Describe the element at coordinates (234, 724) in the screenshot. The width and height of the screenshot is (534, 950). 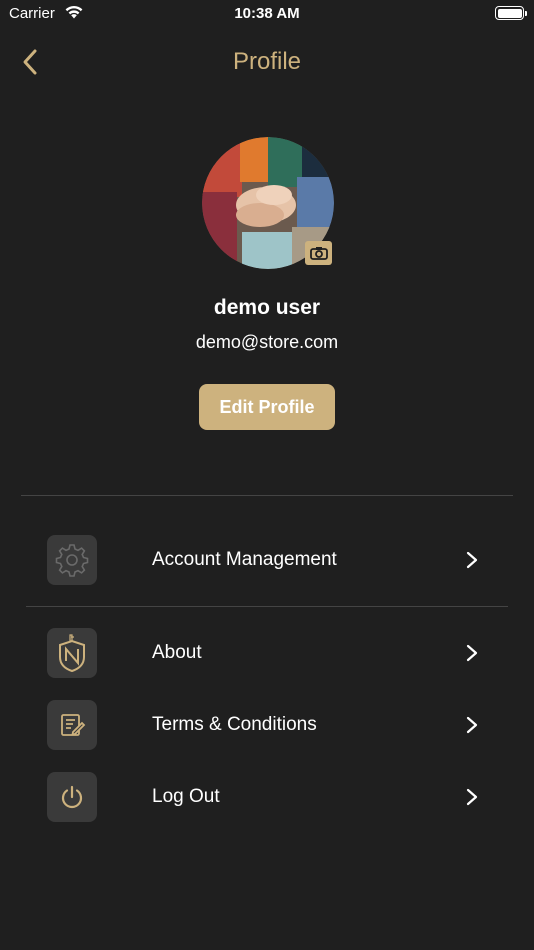
I see `menu-item-label: Terms & Conditions` at that location.